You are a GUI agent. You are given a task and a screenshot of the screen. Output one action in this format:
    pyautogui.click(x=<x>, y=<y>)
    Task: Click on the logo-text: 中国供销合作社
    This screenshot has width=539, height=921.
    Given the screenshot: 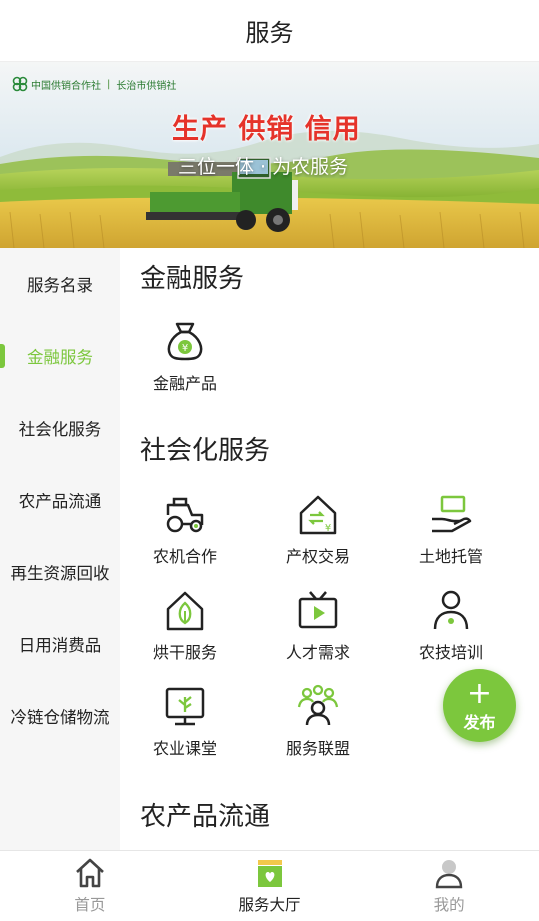 What is the action you would take?
    pyautogui.click(x=66, y=86)
    